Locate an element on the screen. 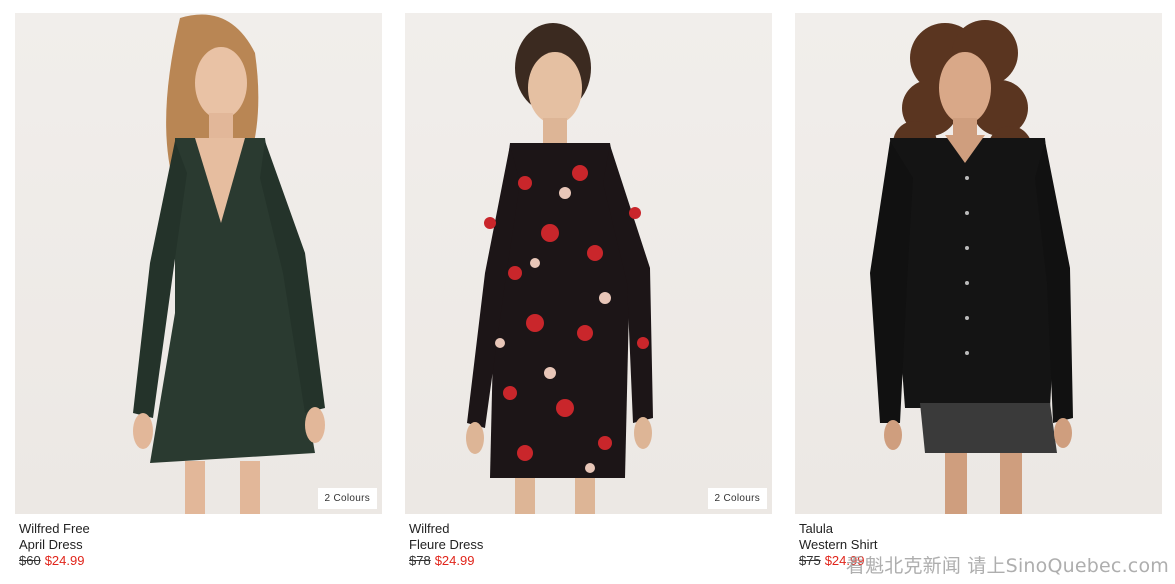 This screenshot has width=1175, height=584. watermark: 看魁北克新闻 请上SinoQuebec.com is located at coordinates (1007, 566).